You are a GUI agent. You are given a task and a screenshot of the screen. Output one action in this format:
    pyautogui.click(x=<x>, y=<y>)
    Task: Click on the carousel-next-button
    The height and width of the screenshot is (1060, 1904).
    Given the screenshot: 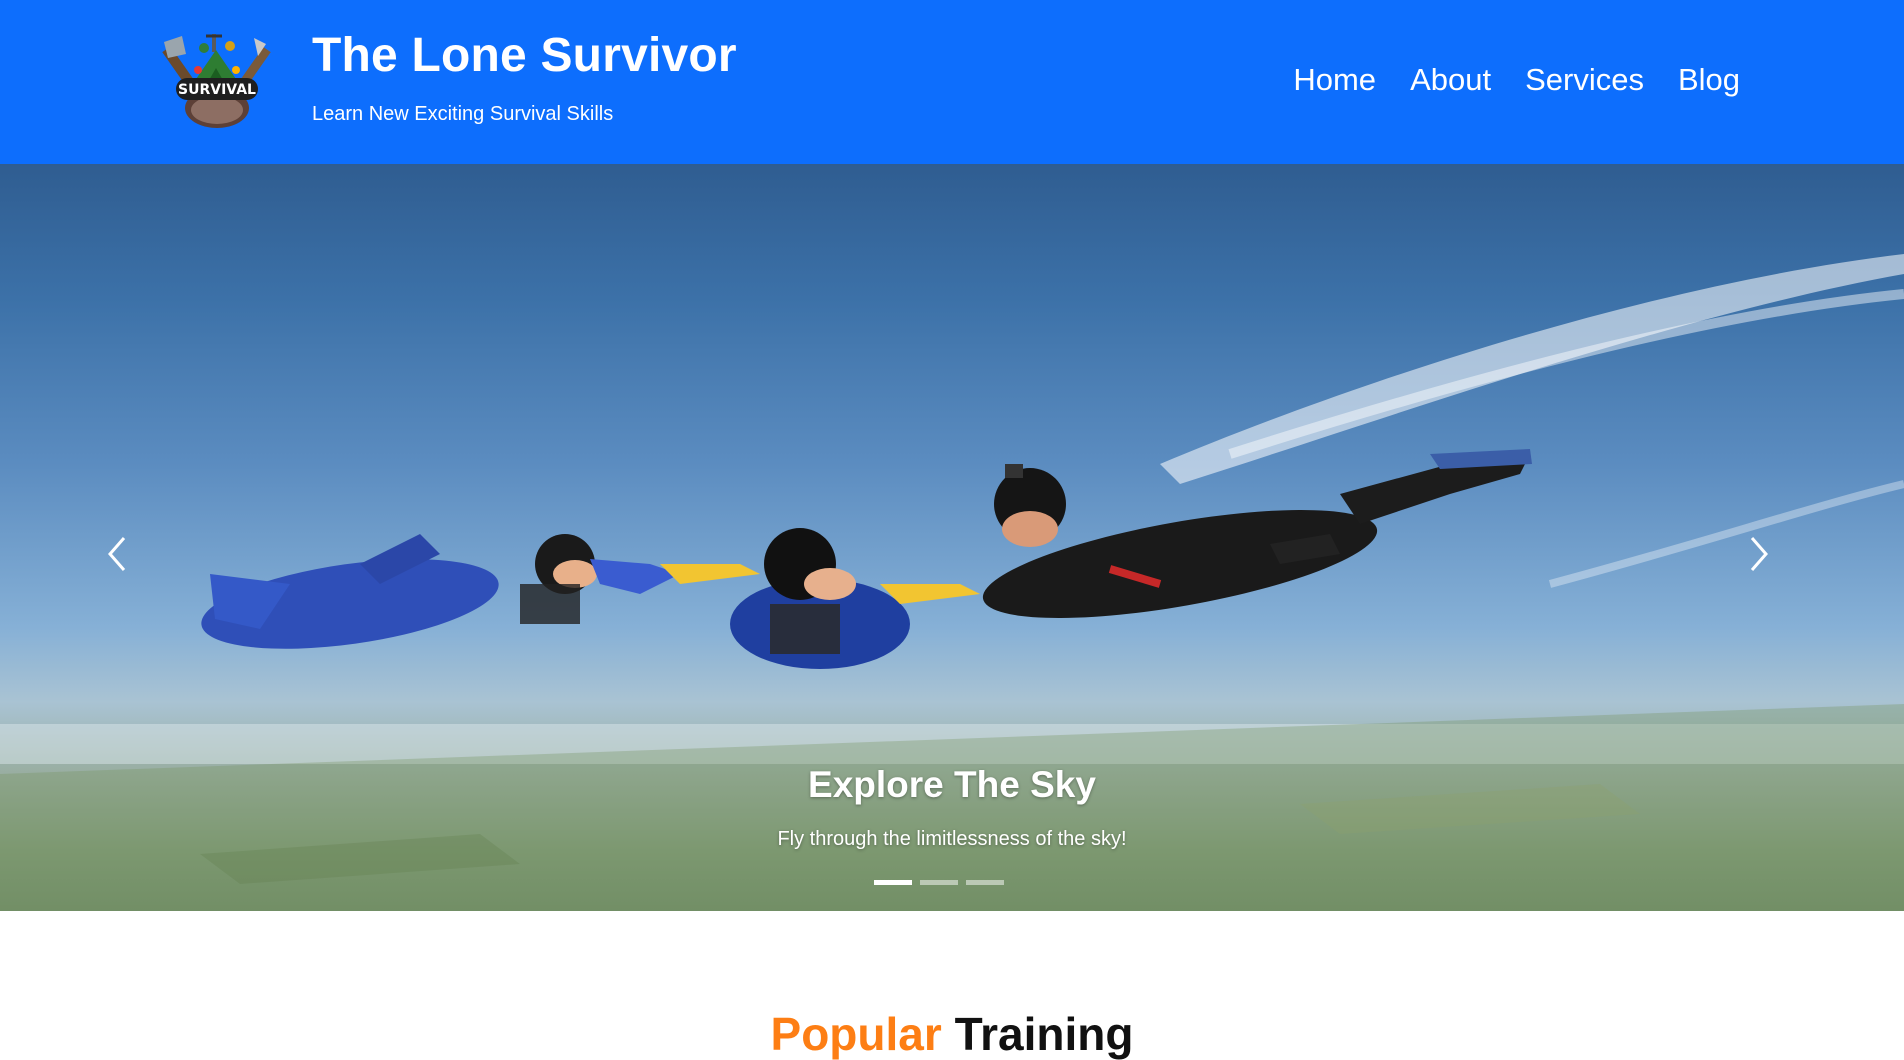 What is the action you would take?
    pyautogui.click(x=1758, y=554)
    